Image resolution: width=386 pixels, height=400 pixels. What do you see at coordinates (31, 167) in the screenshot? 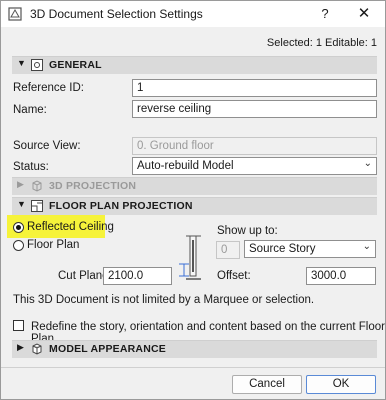
I see `status-label: Status:` at bounding box center [31, 167].